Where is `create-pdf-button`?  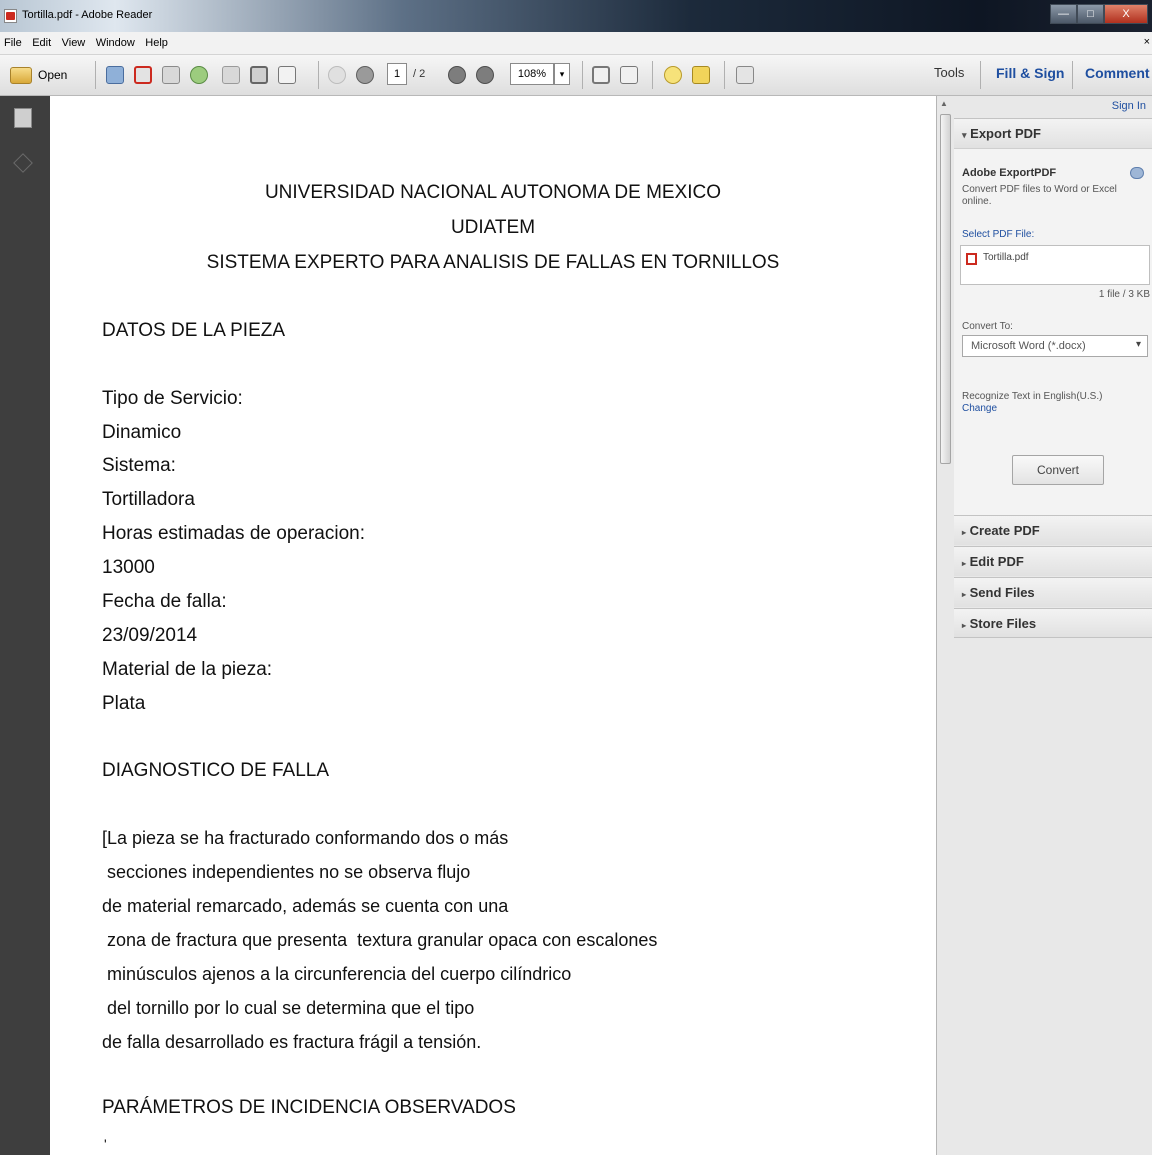
create-pdf-button is located at coordinates (115, 75).